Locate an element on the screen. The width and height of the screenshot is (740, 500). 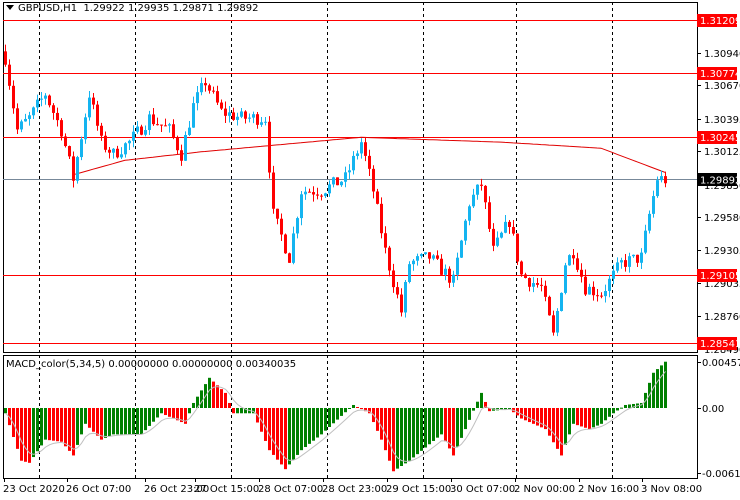
symbol-label: GBPUSD,H1 is located at coordinates (48, 8).